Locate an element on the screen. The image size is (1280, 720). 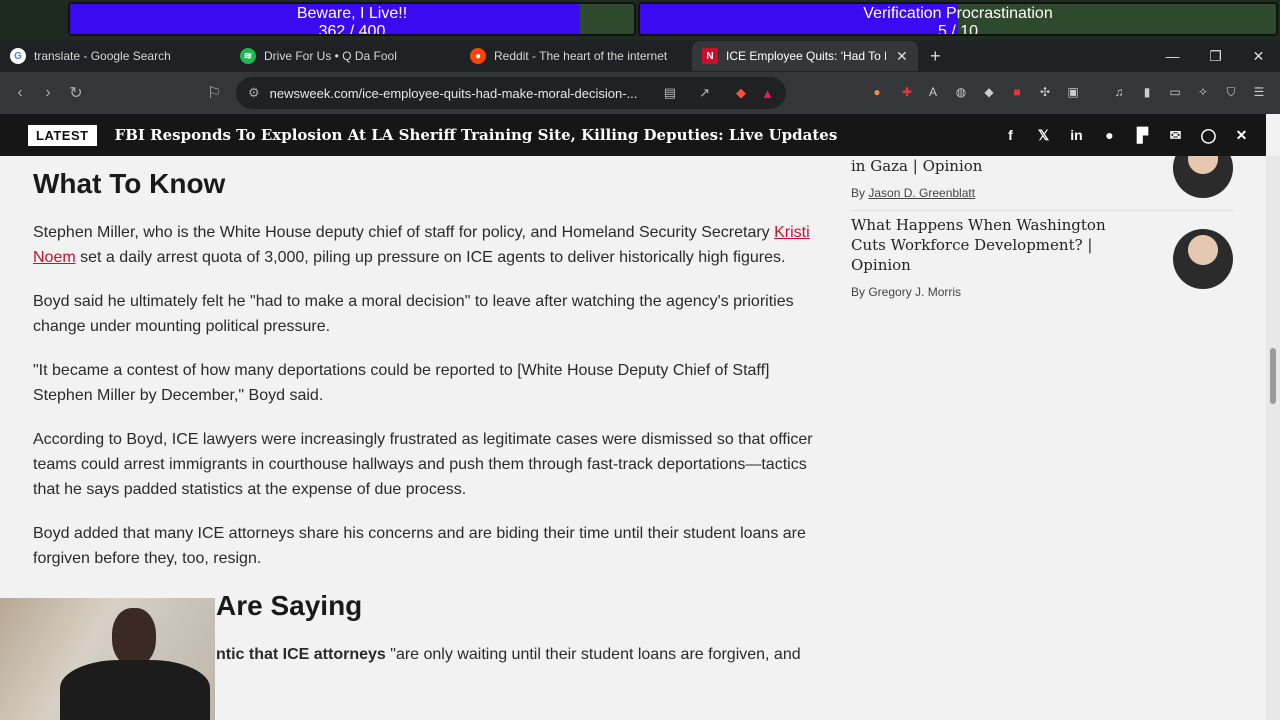
back-icon: ‹ is located at coordinates (20, 93).